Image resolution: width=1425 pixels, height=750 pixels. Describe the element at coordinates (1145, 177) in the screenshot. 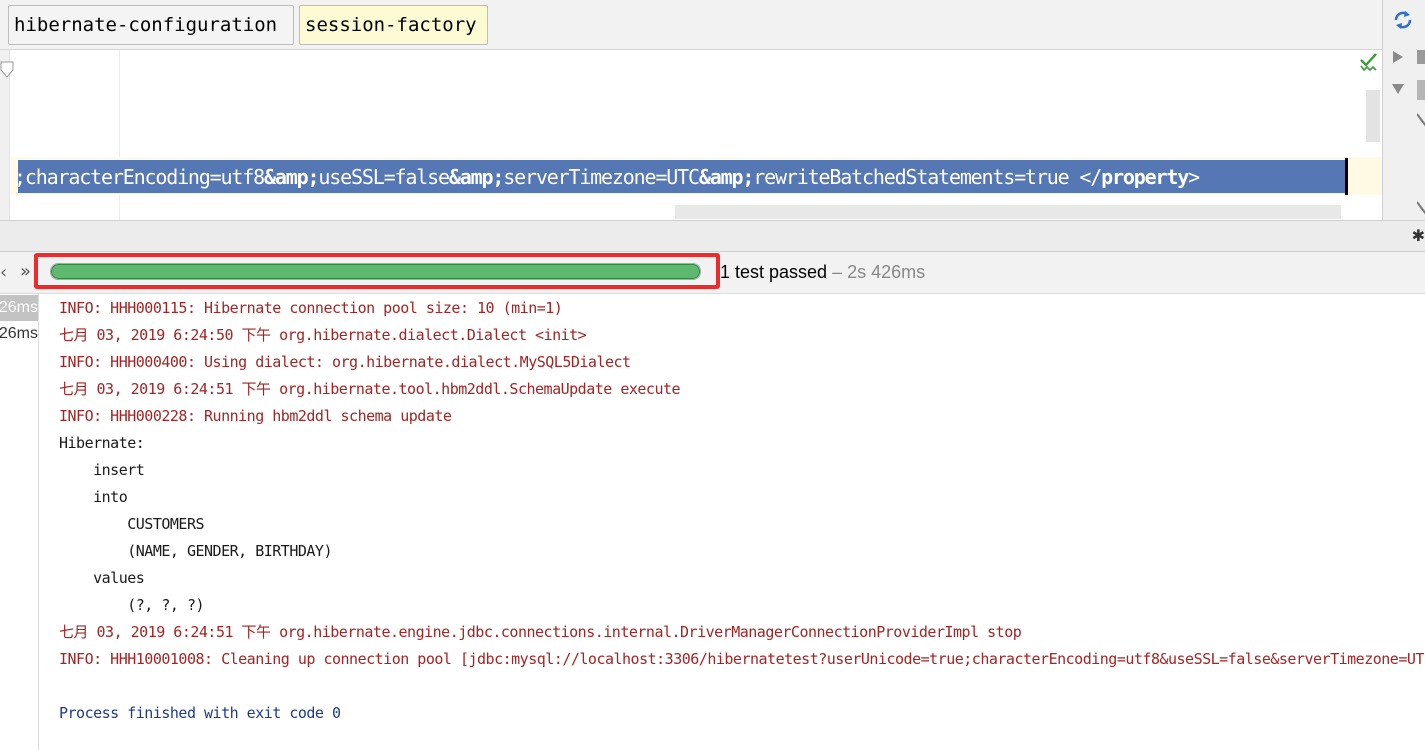

I see `code-tag-name: property` at that location.